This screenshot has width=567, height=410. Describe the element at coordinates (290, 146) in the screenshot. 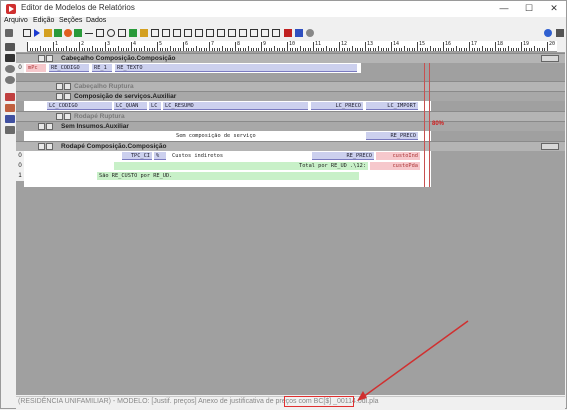

I see `band-rodape-composicao: Rodapé Composição.Composição` at that location.